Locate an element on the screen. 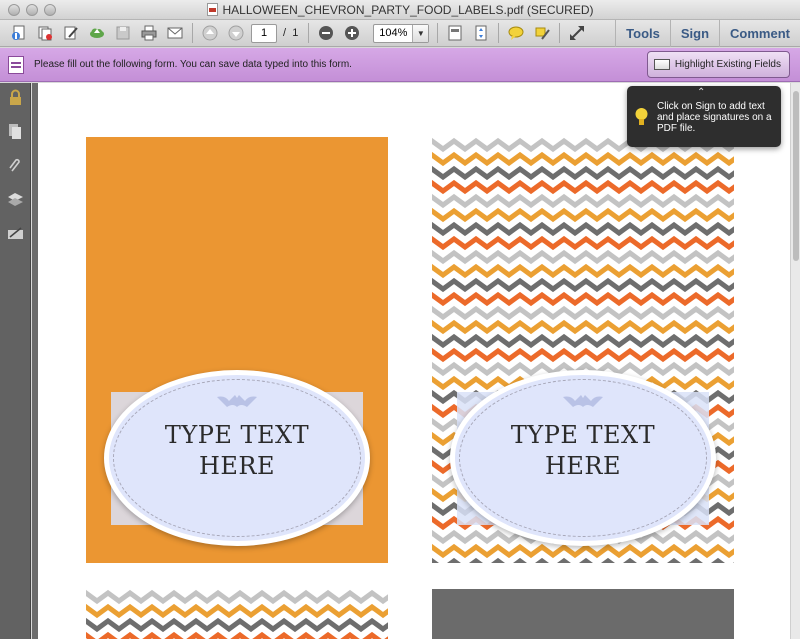 This screenshot has width=800, height=639. sign-tab: Sign is located at coordinates (694, 33).